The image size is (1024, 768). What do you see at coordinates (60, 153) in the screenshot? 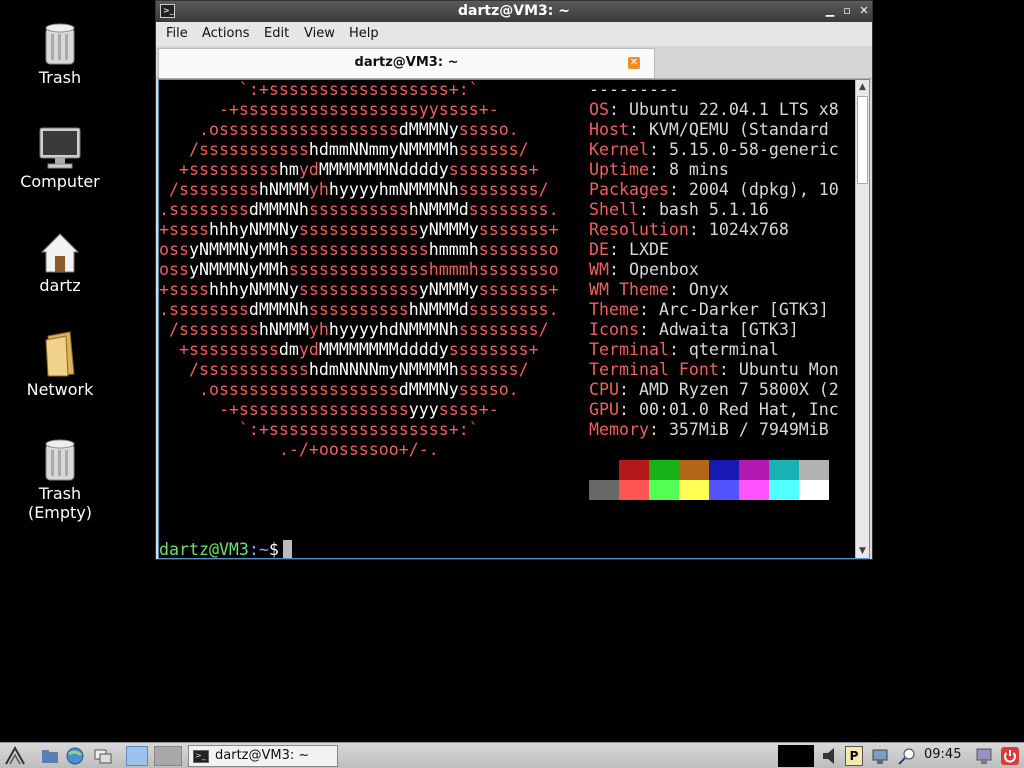
I see `desktop-icon-computer: Computer` at bounding box center [60, 153].